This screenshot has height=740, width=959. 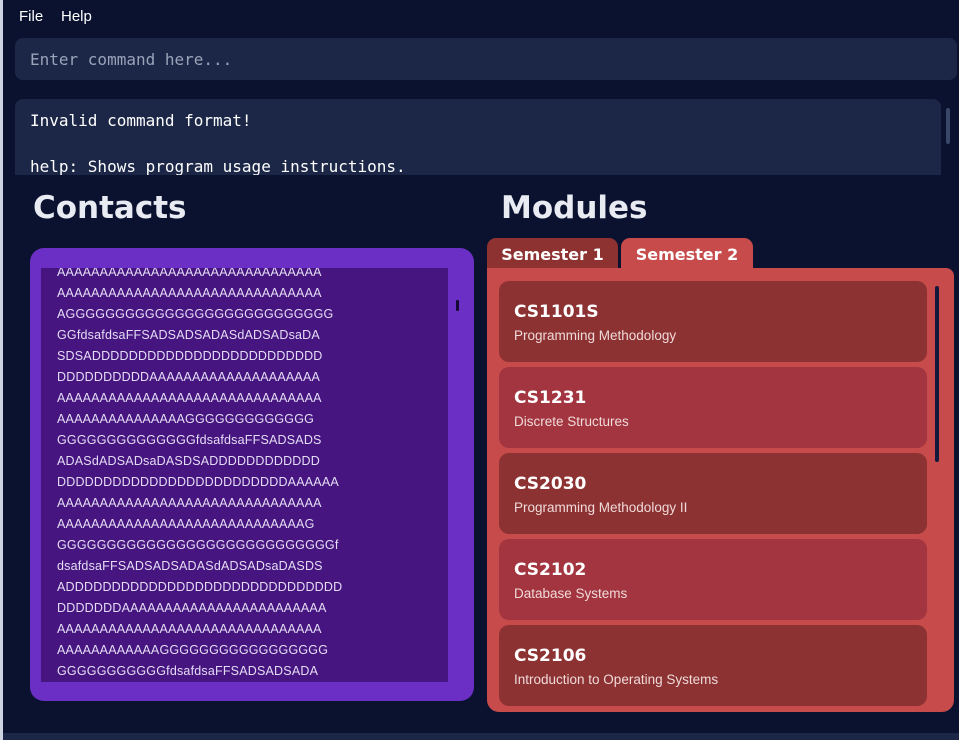 I want to click on module-card: CS1231 Discrete Structures, so click(x=713, y=407).